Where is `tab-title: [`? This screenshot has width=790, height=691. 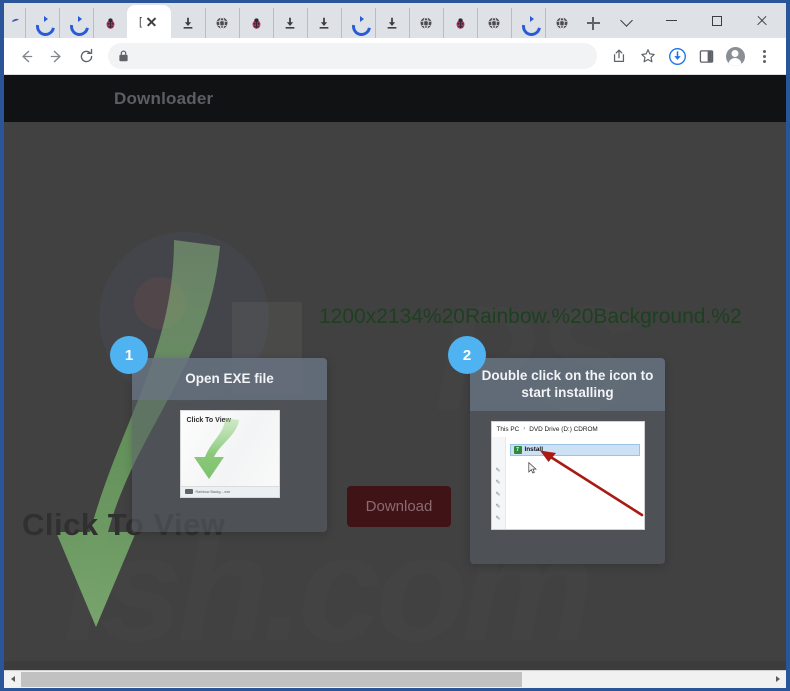
tab-title: [ is located at coordinates (141, 21).